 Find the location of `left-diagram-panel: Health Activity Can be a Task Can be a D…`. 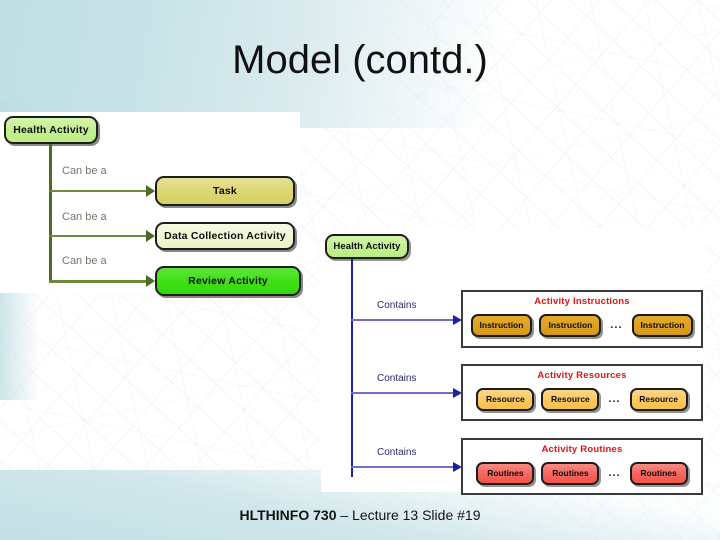

left-diagram-panel: Health Activity Can be a Task Can be a D… is located at coordinates (150, 204).